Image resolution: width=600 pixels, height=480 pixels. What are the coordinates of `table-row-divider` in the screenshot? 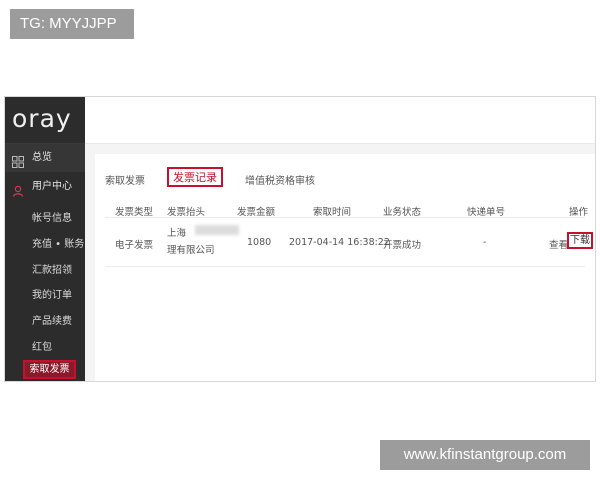 It's located at (345, 266).